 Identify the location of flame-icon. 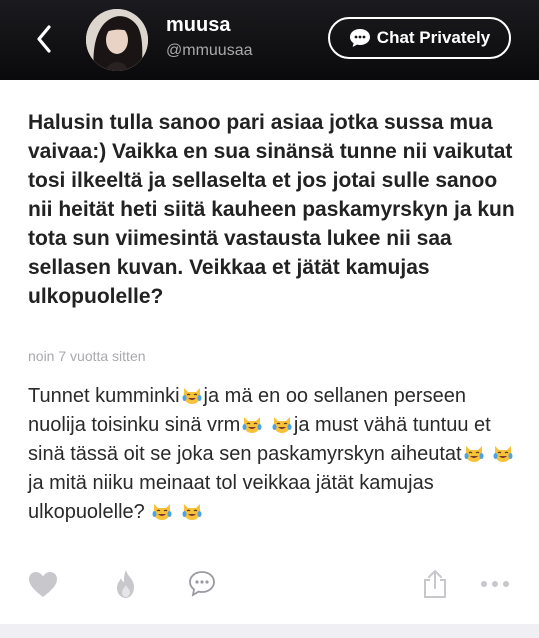
(125, 584).